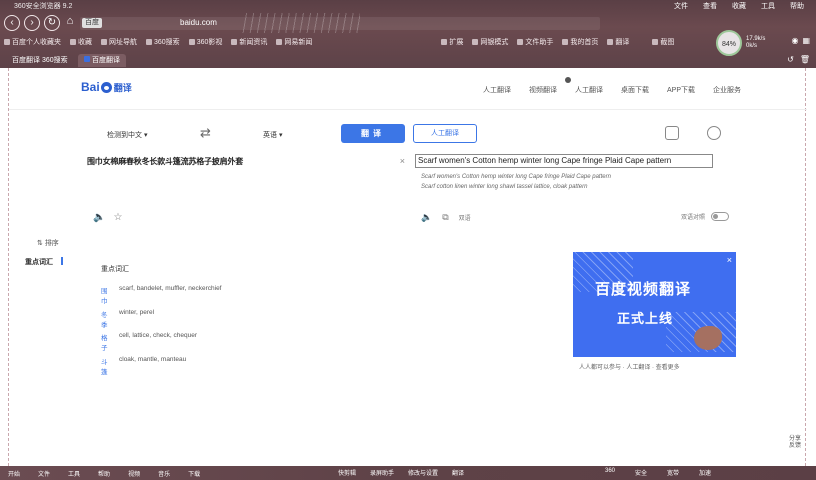  What do you see at coordinates (550, 86) in the screenshot?
I see `nav-item-video: 视频翻译` at bounding box center [550, 86].